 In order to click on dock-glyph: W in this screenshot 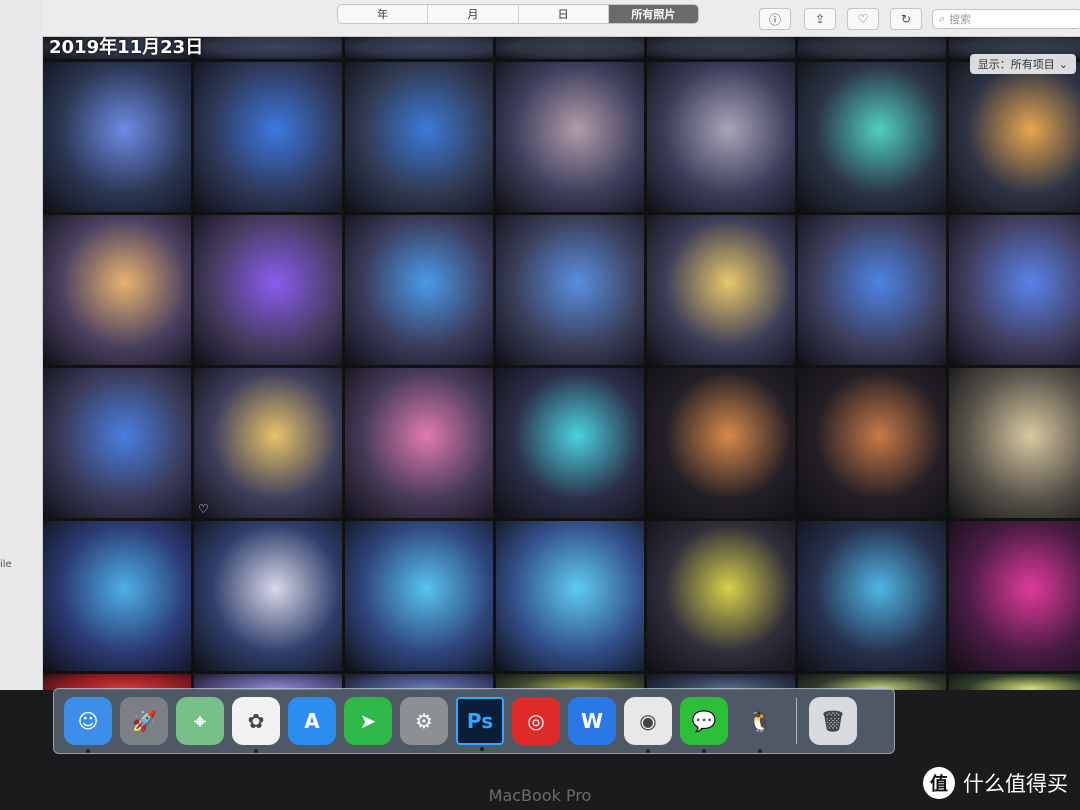, I will do `click(592, 721)`.